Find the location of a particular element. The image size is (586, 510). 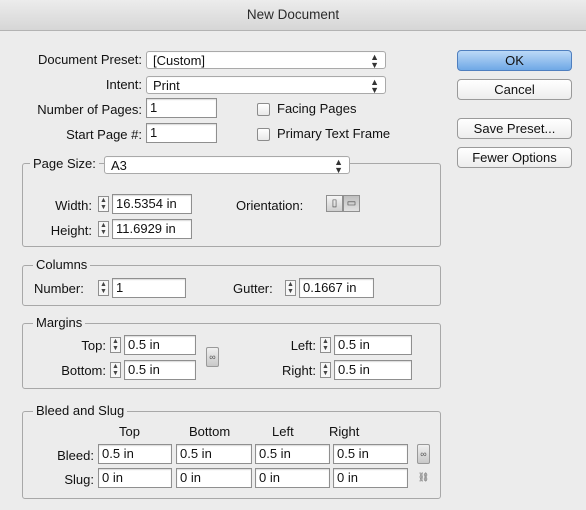

margin-top-stepper: ▲ ▼ is located at coordinates (115, 345).